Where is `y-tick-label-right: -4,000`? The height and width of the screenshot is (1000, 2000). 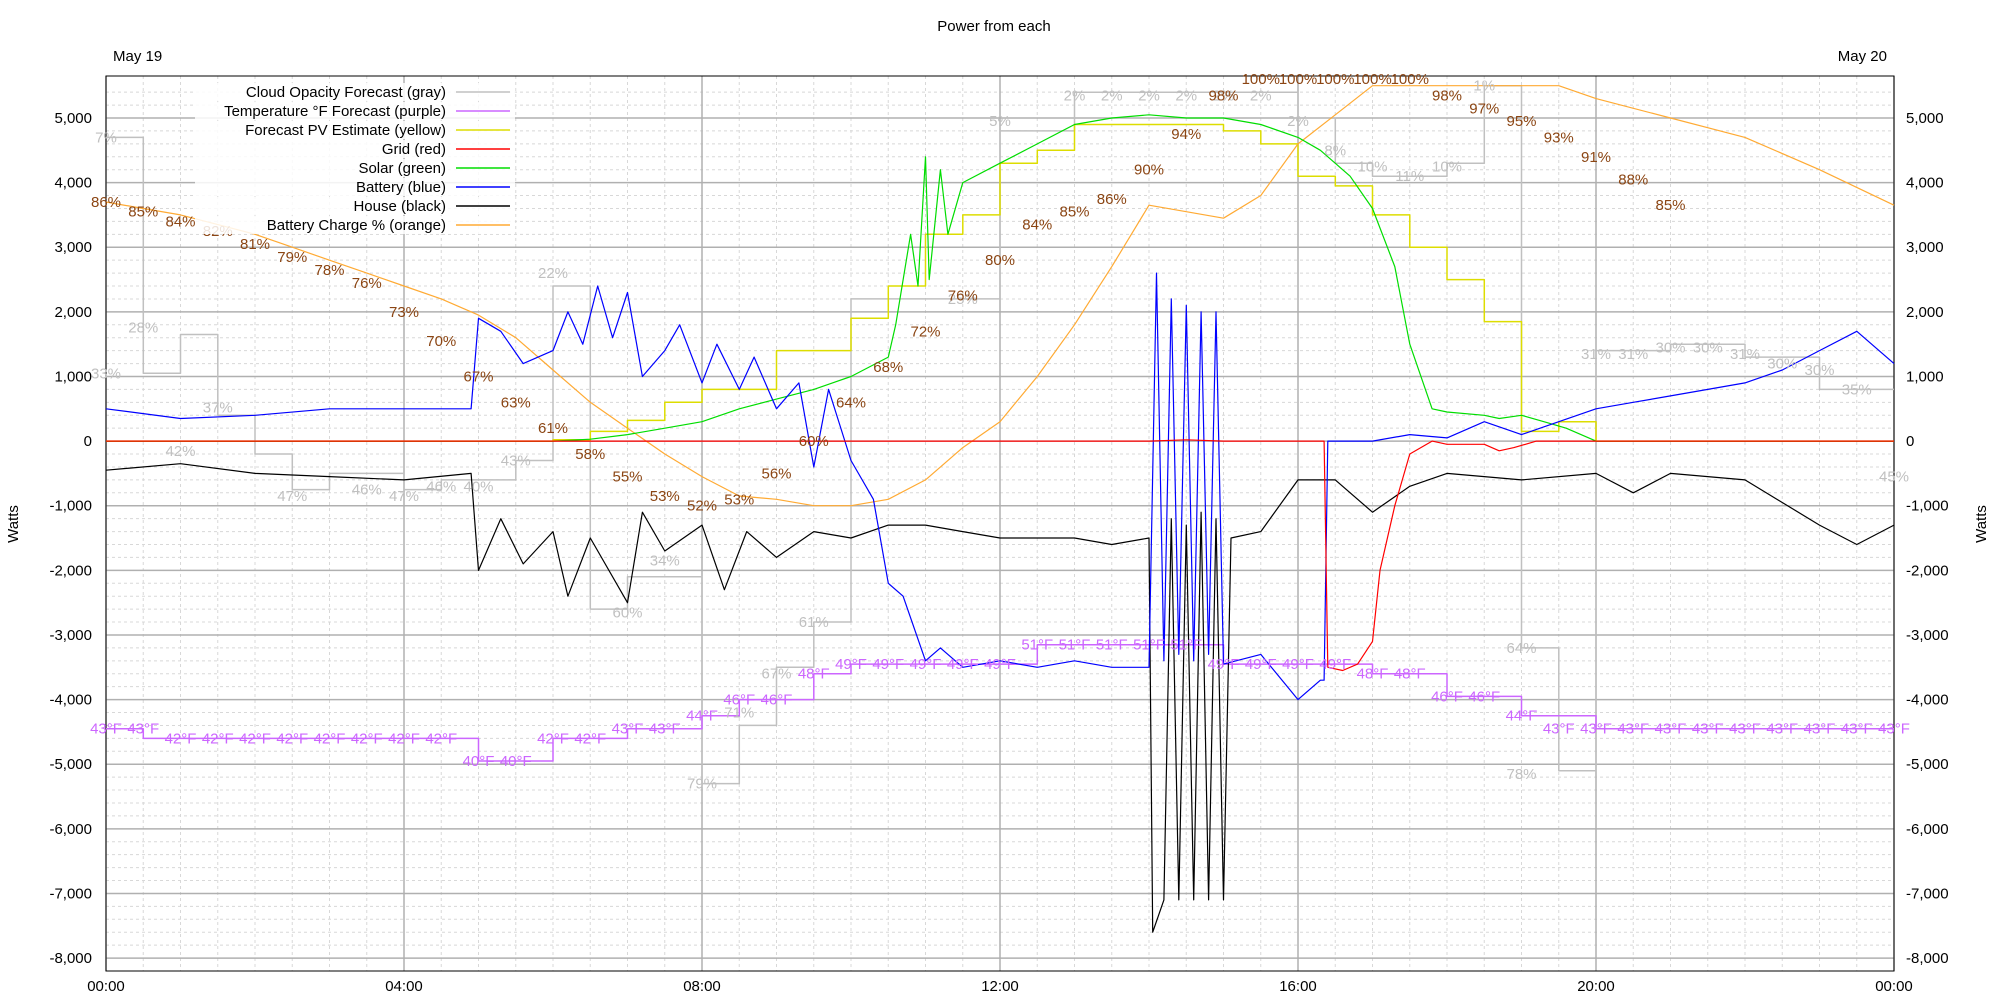
y-tick-label-right: -4,000 is located at coordinates (1927, 700).